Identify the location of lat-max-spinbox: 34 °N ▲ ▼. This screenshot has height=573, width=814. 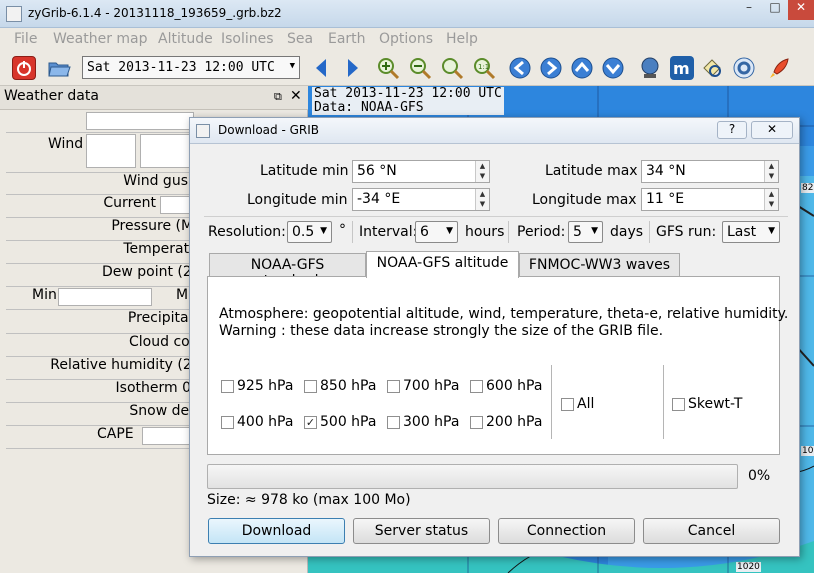
(710, 171).